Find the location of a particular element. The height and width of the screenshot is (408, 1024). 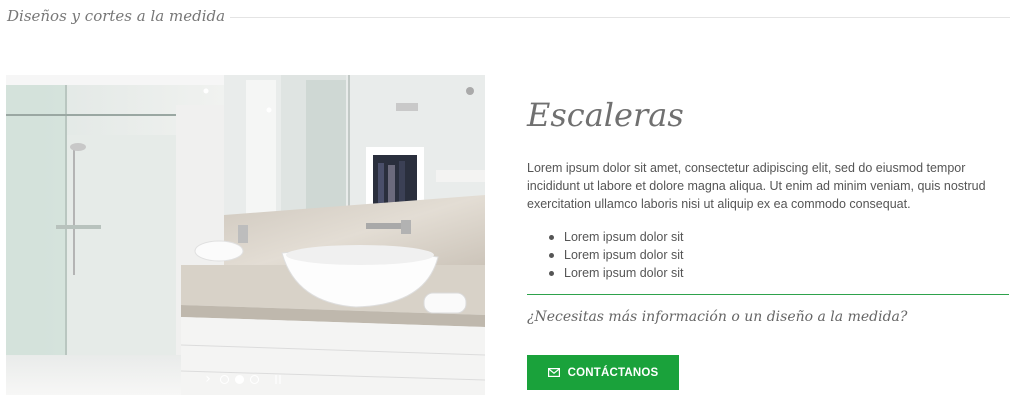

product-title: Escaleras is located at coordinates (605, 115).